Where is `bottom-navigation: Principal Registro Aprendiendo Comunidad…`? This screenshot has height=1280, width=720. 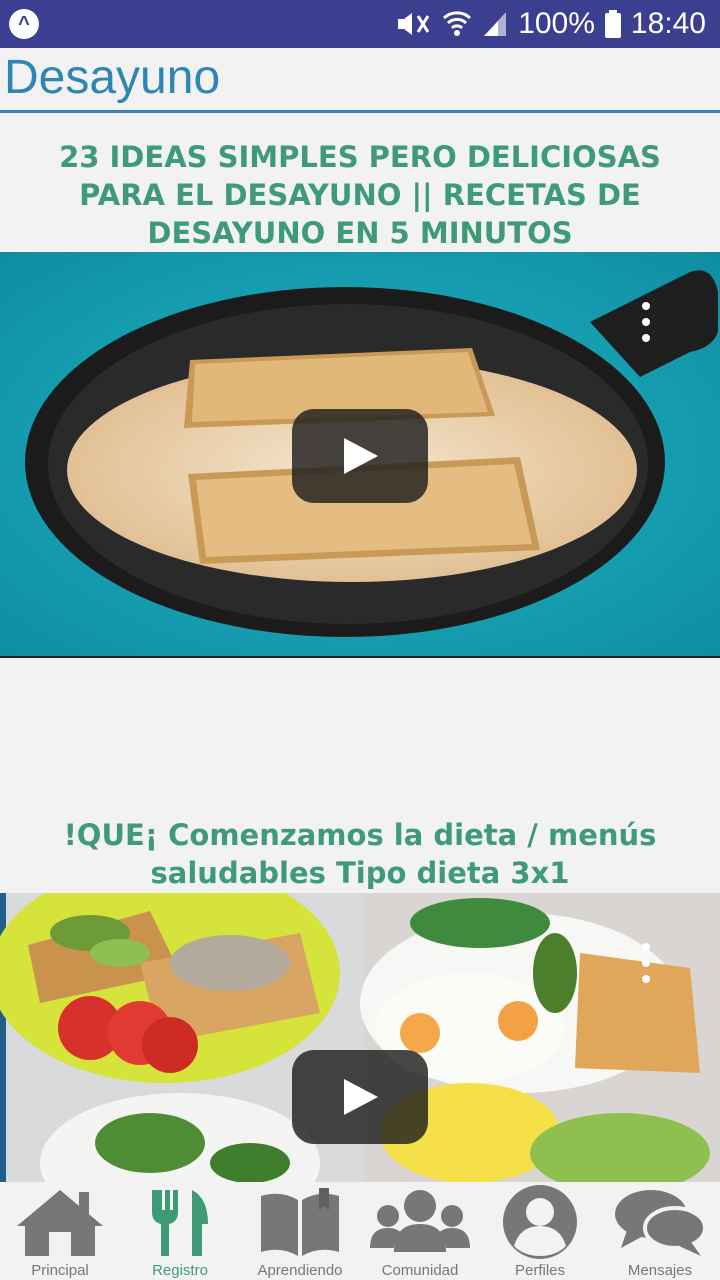 bottom-navigation: Principal Registro Aprendiendo Comunidad… is located at coordinates (360, 1231).